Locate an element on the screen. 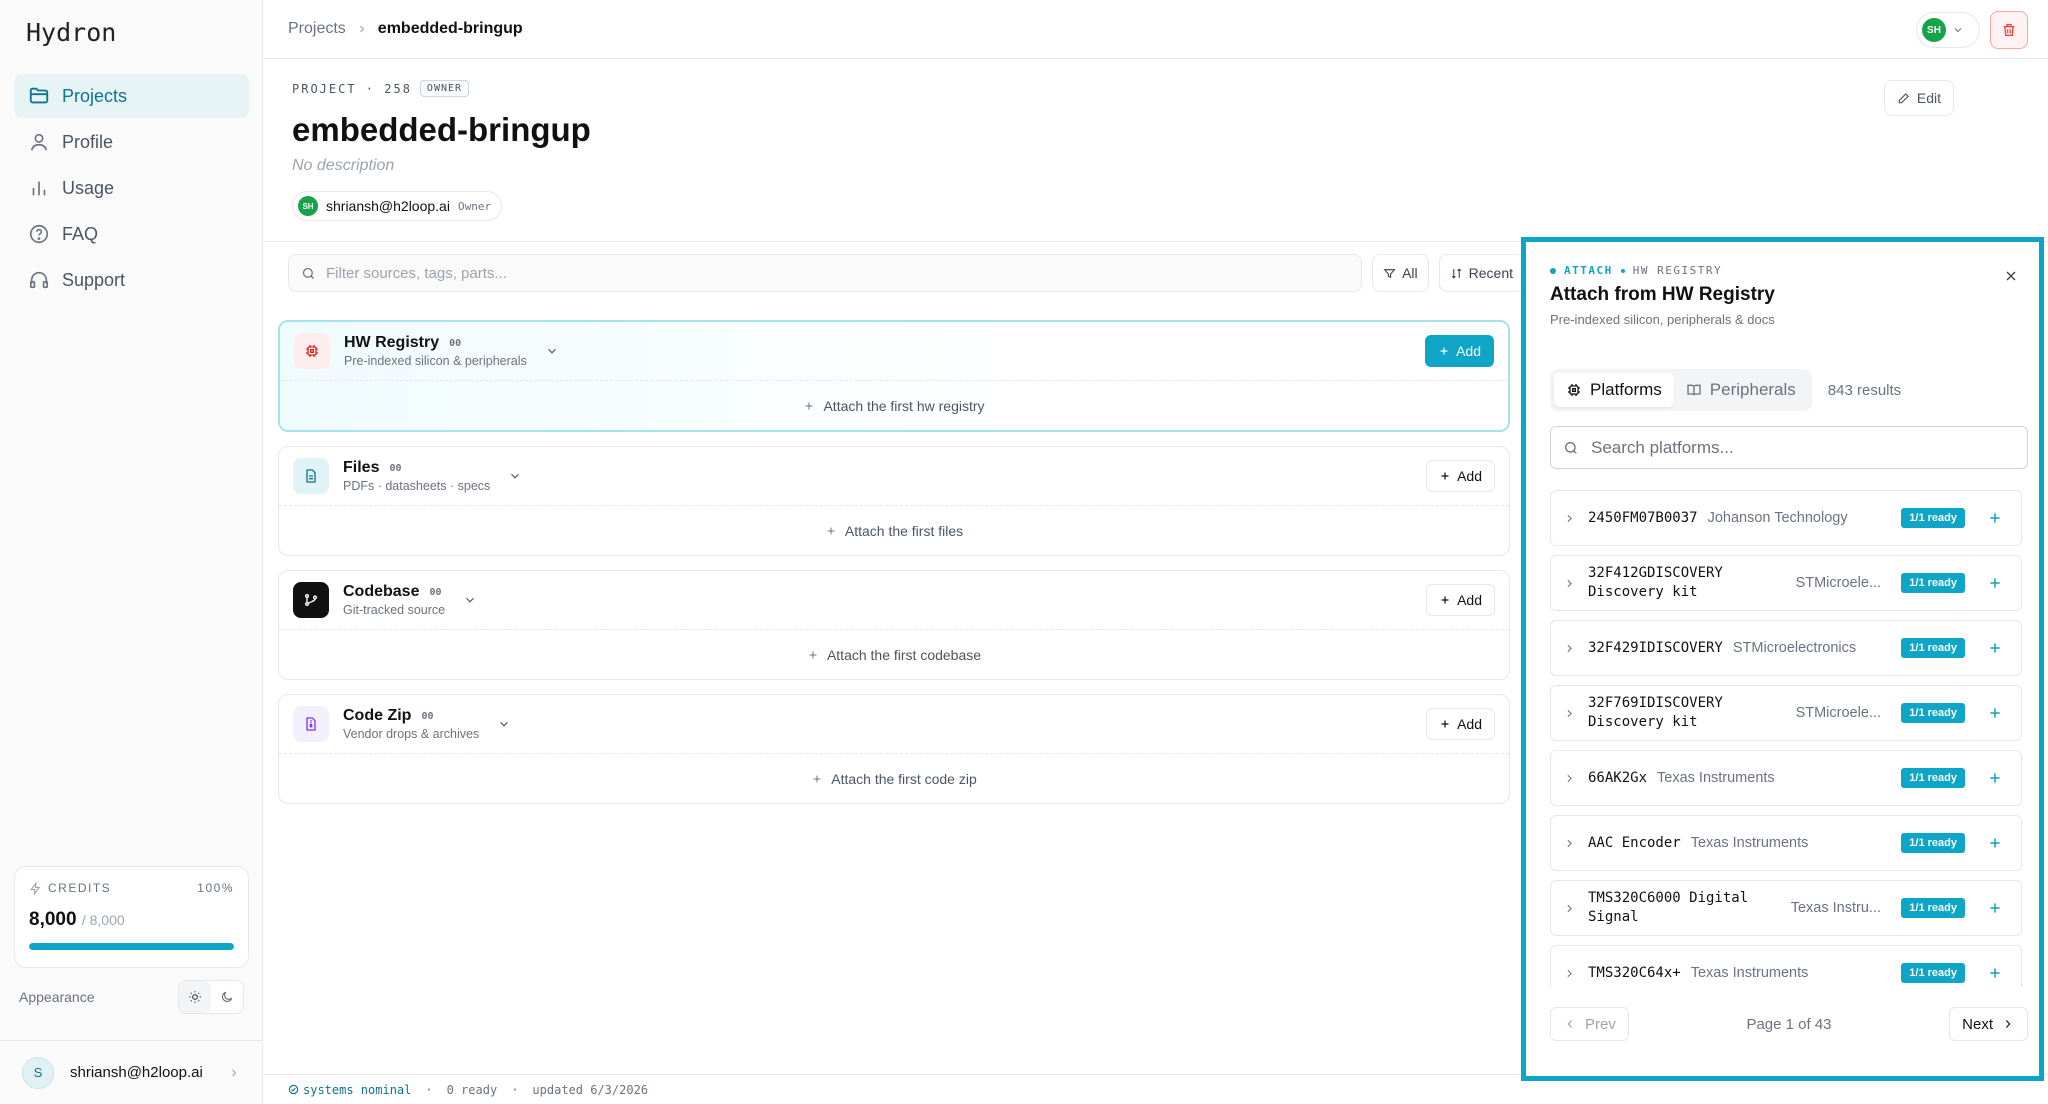 The image size is (2048, 1104). sidebar-item-label: Support is located at coordinates (94, 279).